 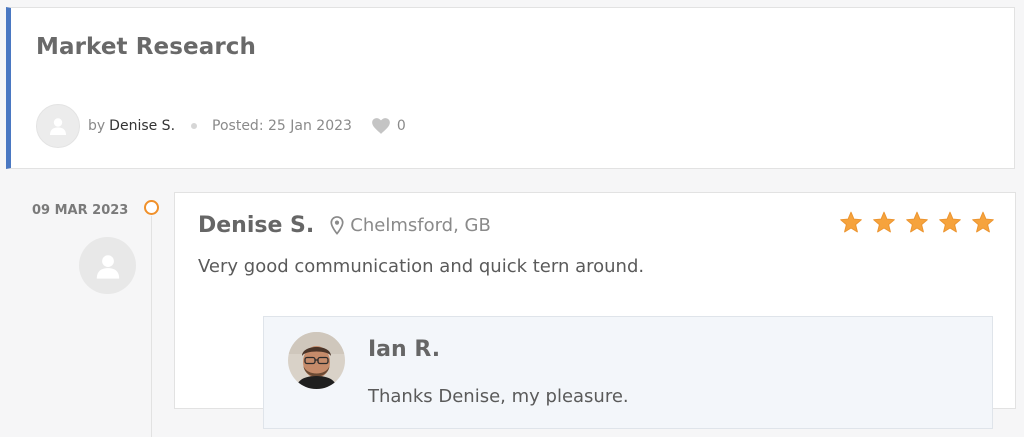 I want to click on reply-text: Thanks Denise, my pleasure., so click(x=498, y=396).